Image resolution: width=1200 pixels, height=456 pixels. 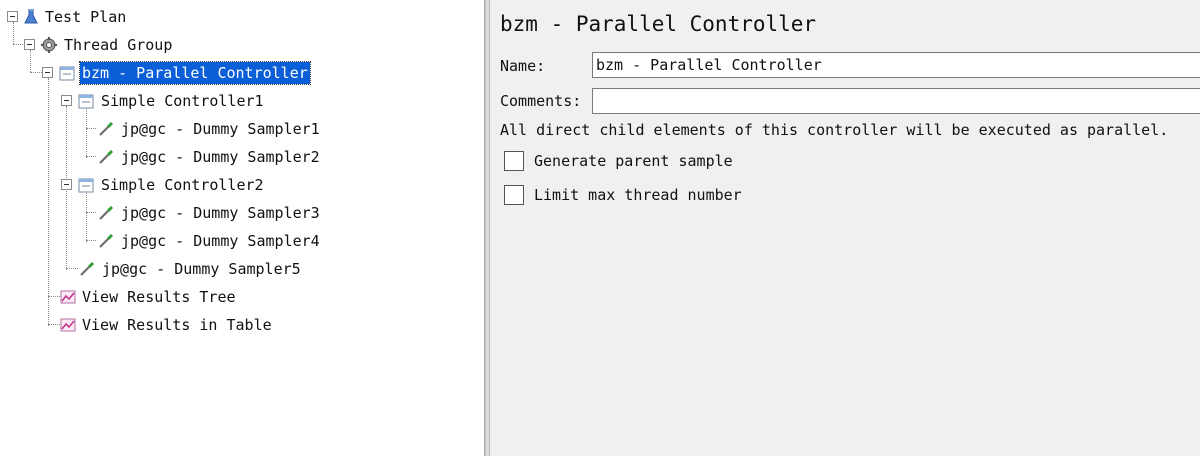 I want to click on tree-node-dummy-sampler-2: jp@gc - Dummy Sampler2, so click(x=240, y=157).